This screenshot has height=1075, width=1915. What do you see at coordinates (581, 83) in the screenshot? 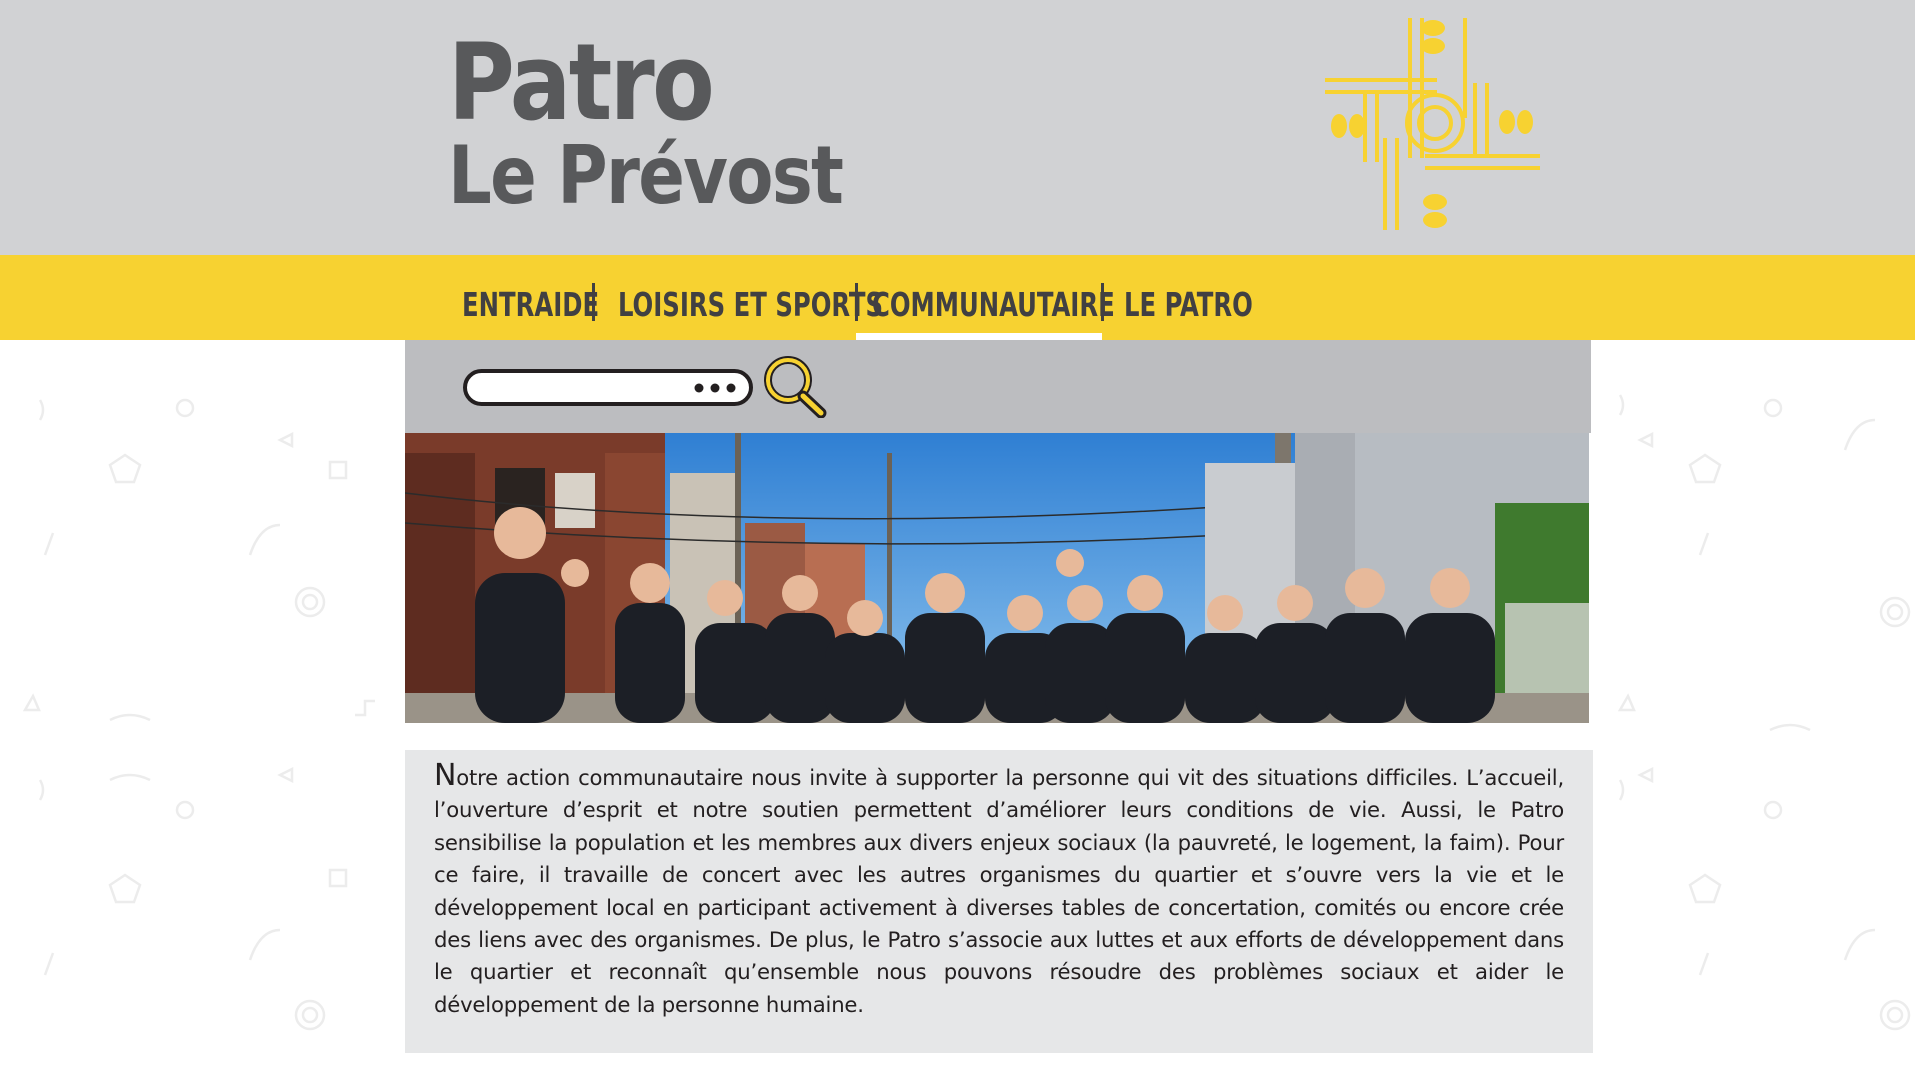
I see `brand-name-line1: Patro` at bounding box center [581, 83].